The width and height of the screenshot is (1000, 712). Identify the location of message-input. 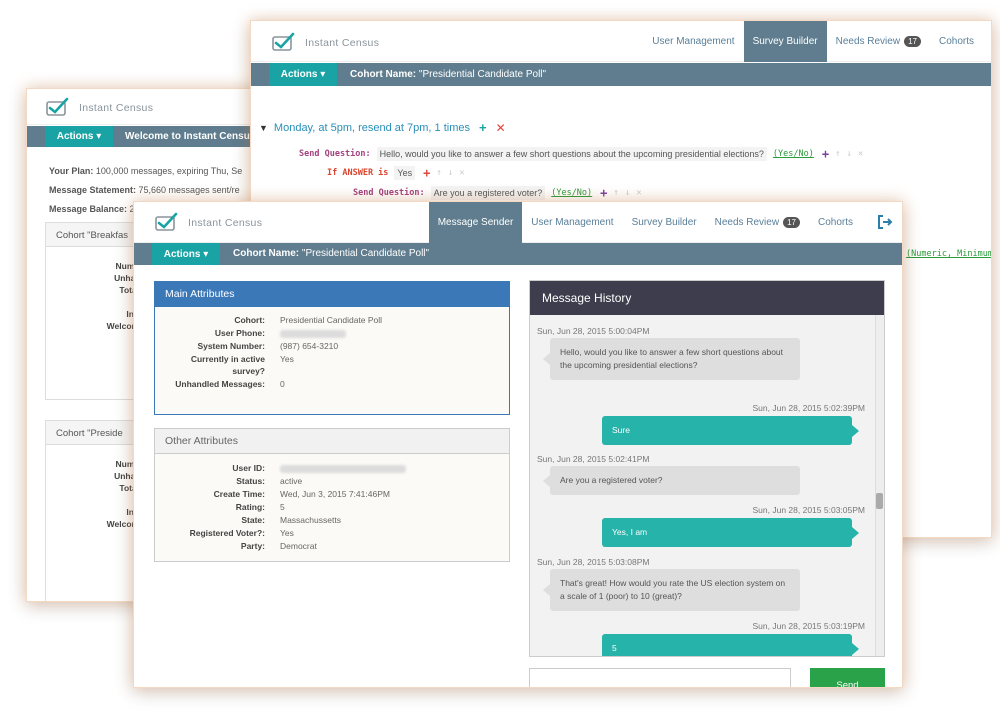
(660, 677).